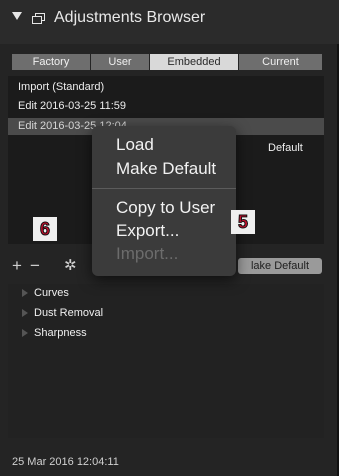 The height and width of the screenshot is (476, 339). I want to click on panel-title: Adjustments Browser, so click(130, 17).